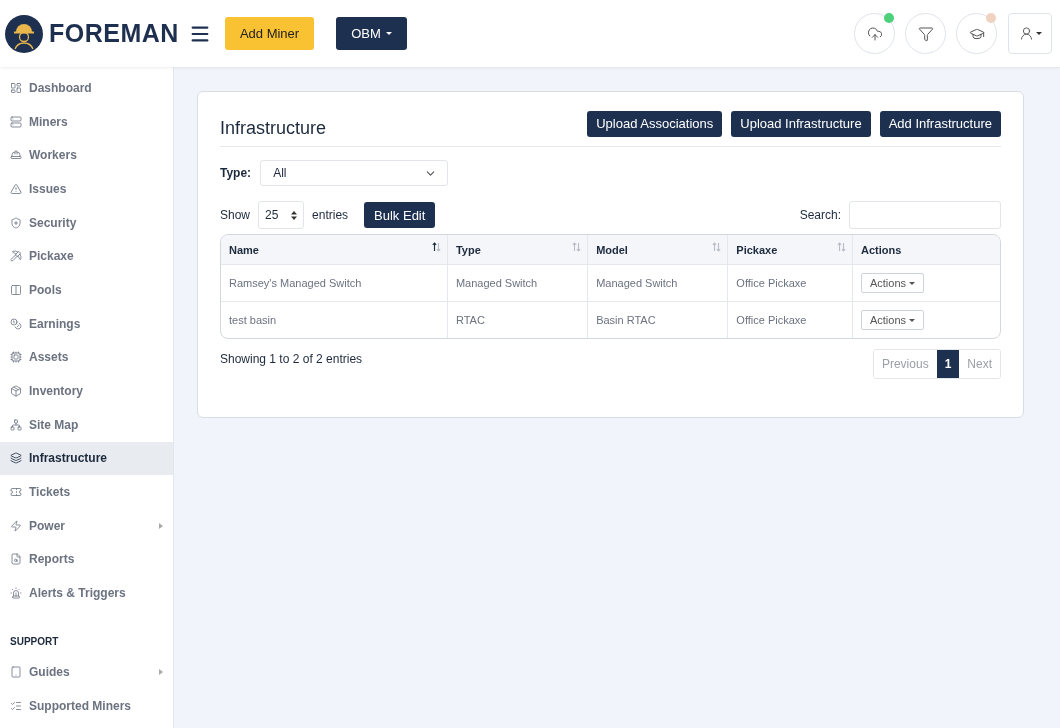 The height and width of the screenshot is (728, 1060). What do you see at coordinates (820, 215) in the screenshot?
I see `search-label: Search:` at bounding box center [820, 215].